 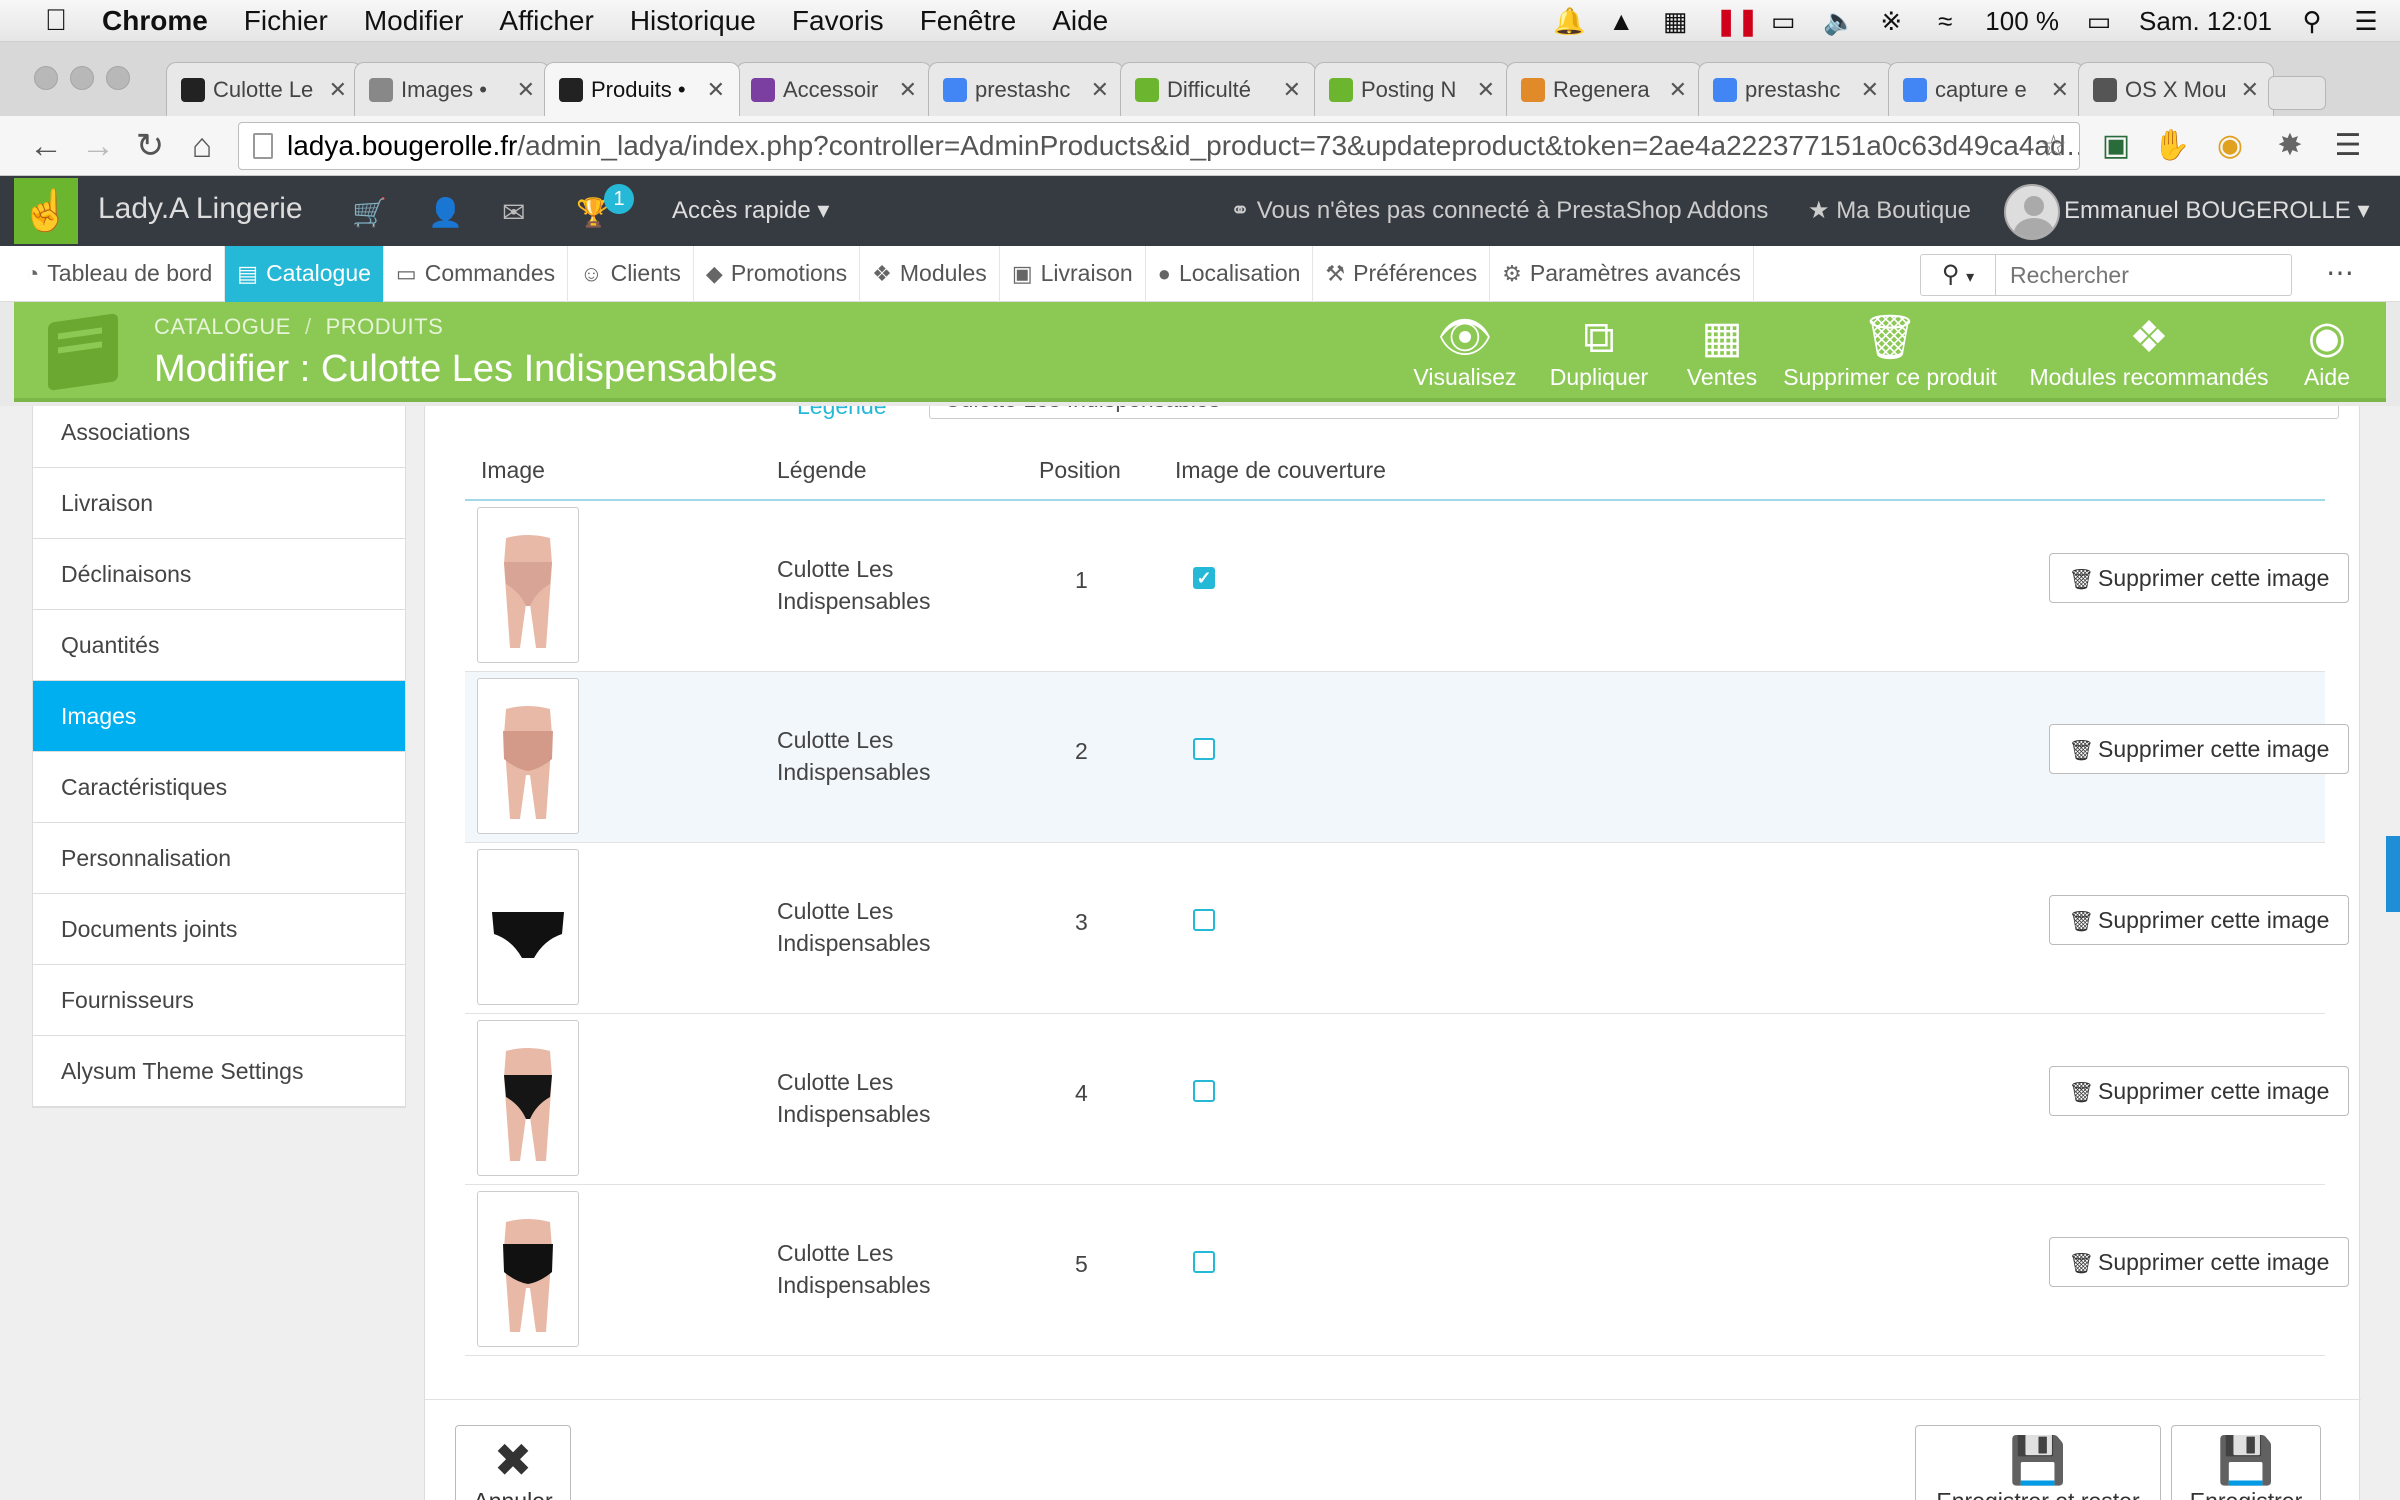 I want to click on nav-item-catalogue: ▤ Catalogue, so click(x=304, y=273).